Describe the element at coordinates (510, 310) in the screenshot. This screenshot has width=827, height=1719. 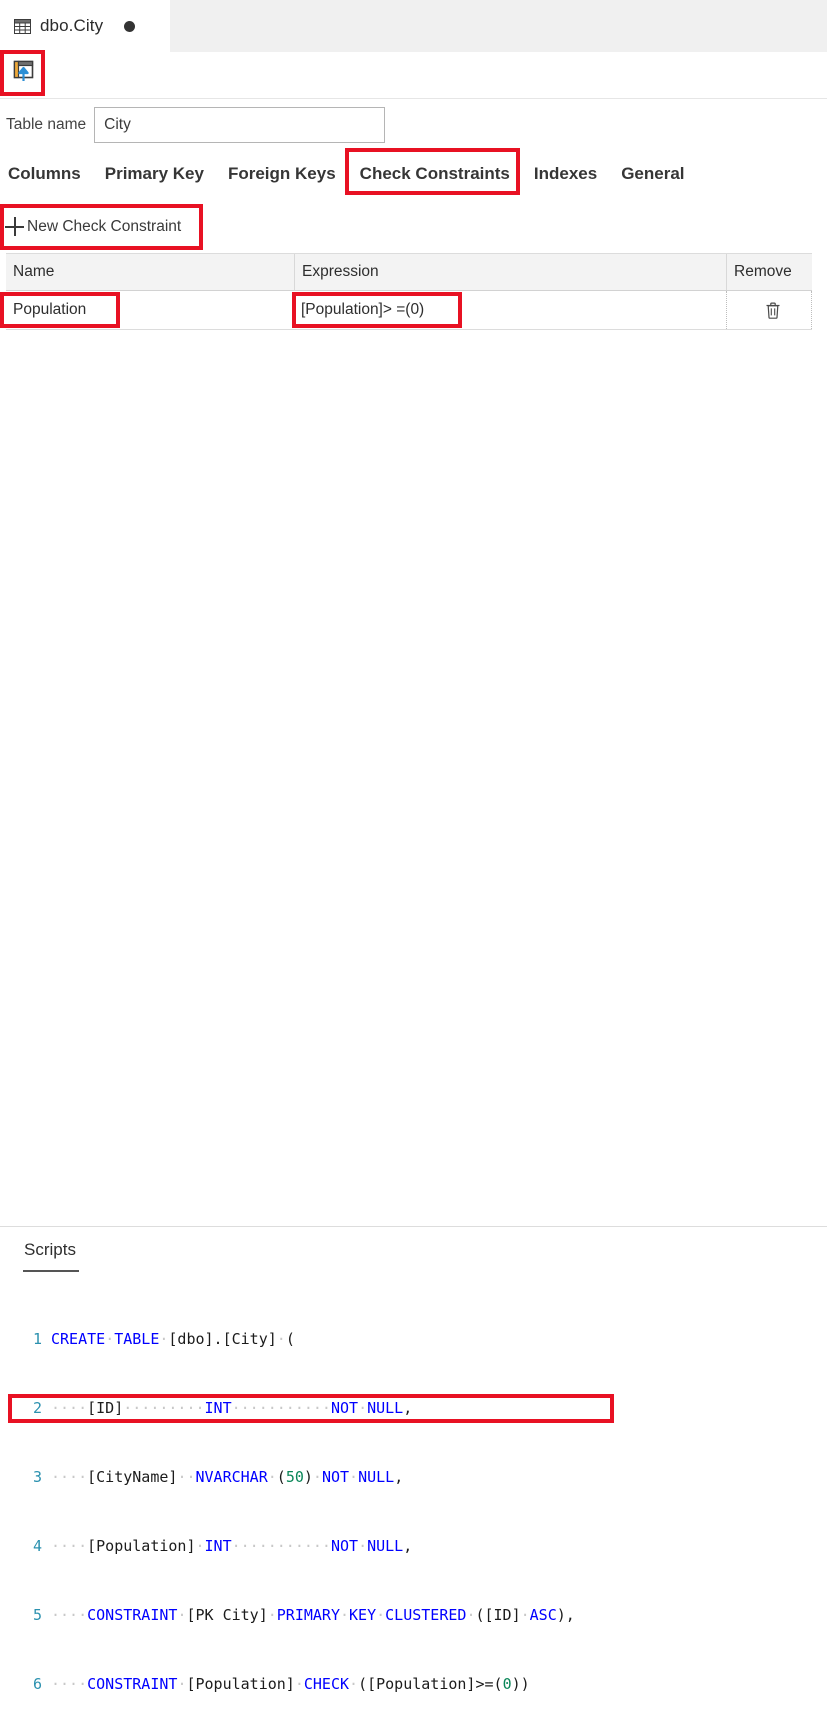
I see `constraint-expression-cell: [Population]> =(0)` at that location.